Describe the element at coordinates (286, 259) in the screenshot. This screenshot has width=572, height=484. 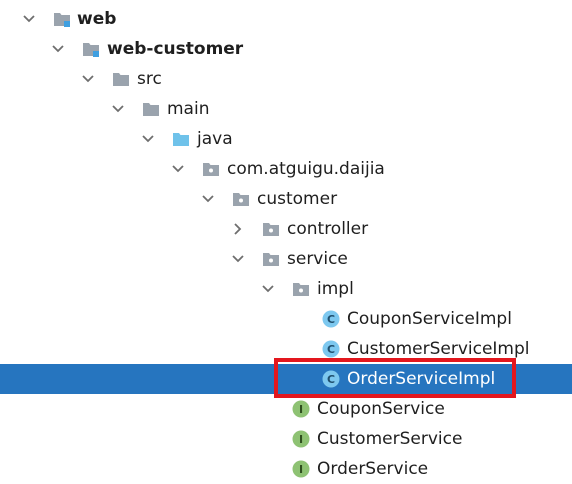
I see `tree-node-service: service` at that location.